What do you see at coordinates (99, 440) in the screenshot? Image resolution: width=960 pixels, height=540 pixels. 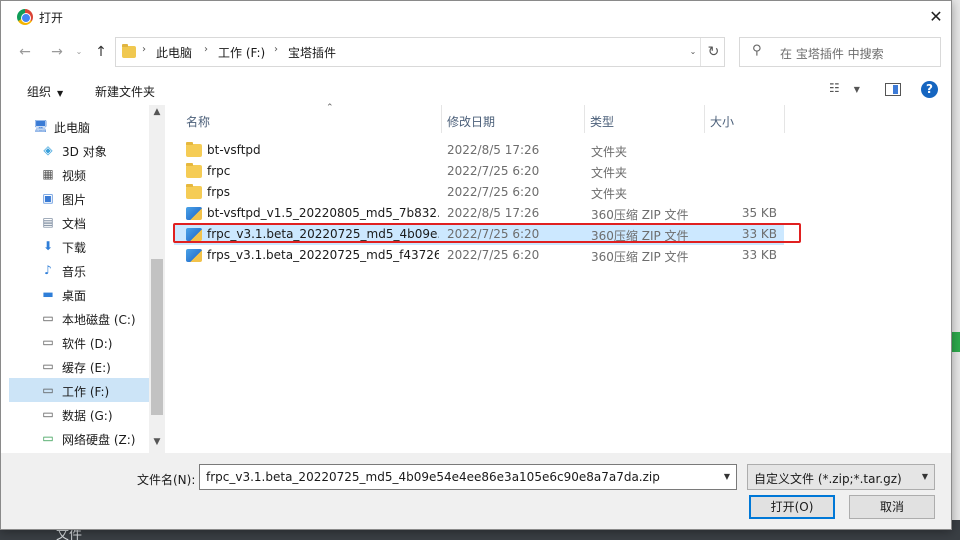 I see `sidebar-item-label: 网络硬盘 (Z:)` at bounding box center [99, 440].